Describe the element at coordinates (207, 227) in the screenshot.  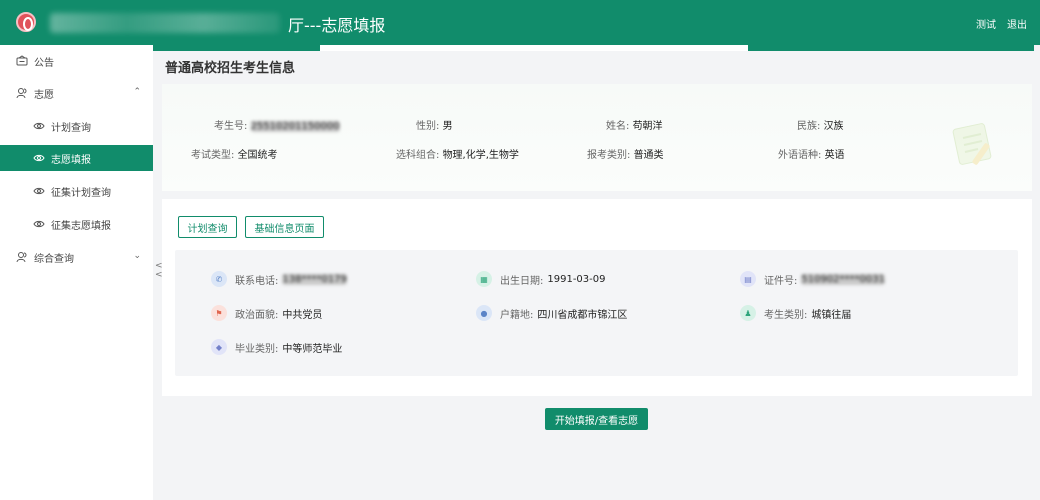
I see `plan-query-button: 计划查询` at that location.